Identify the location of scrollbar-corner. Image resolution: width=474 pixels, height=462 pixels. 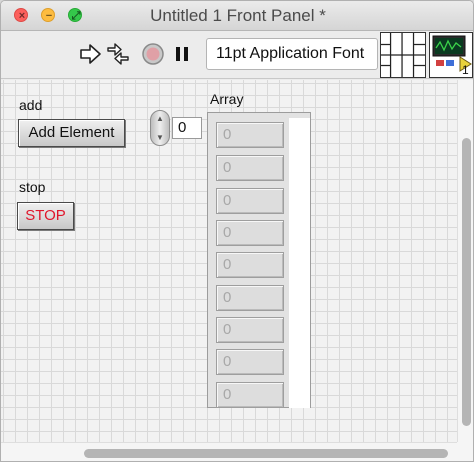
(465, 451).